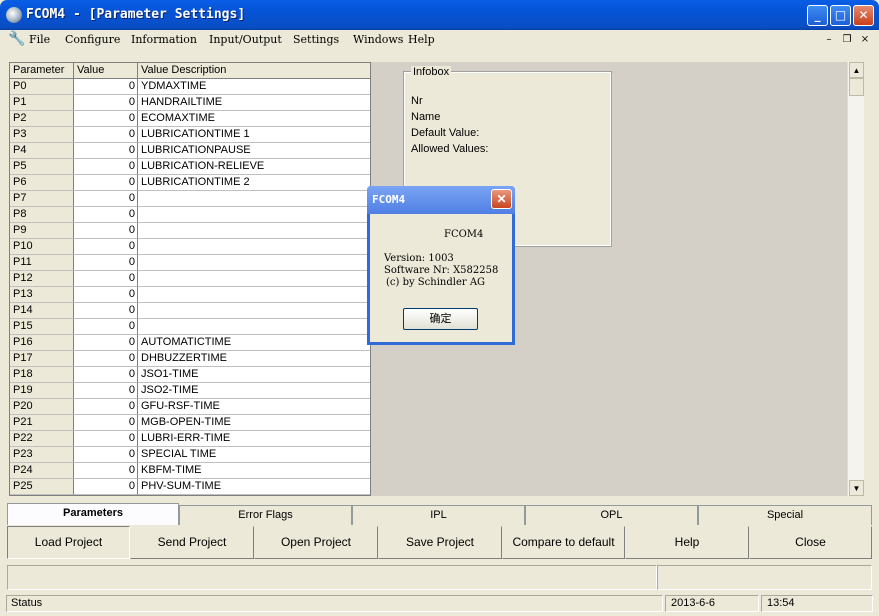  What do you see at coordinates (42, 439) in the screenshot?
I see `parameter-cell: P22` at bounding box center [42, 439].